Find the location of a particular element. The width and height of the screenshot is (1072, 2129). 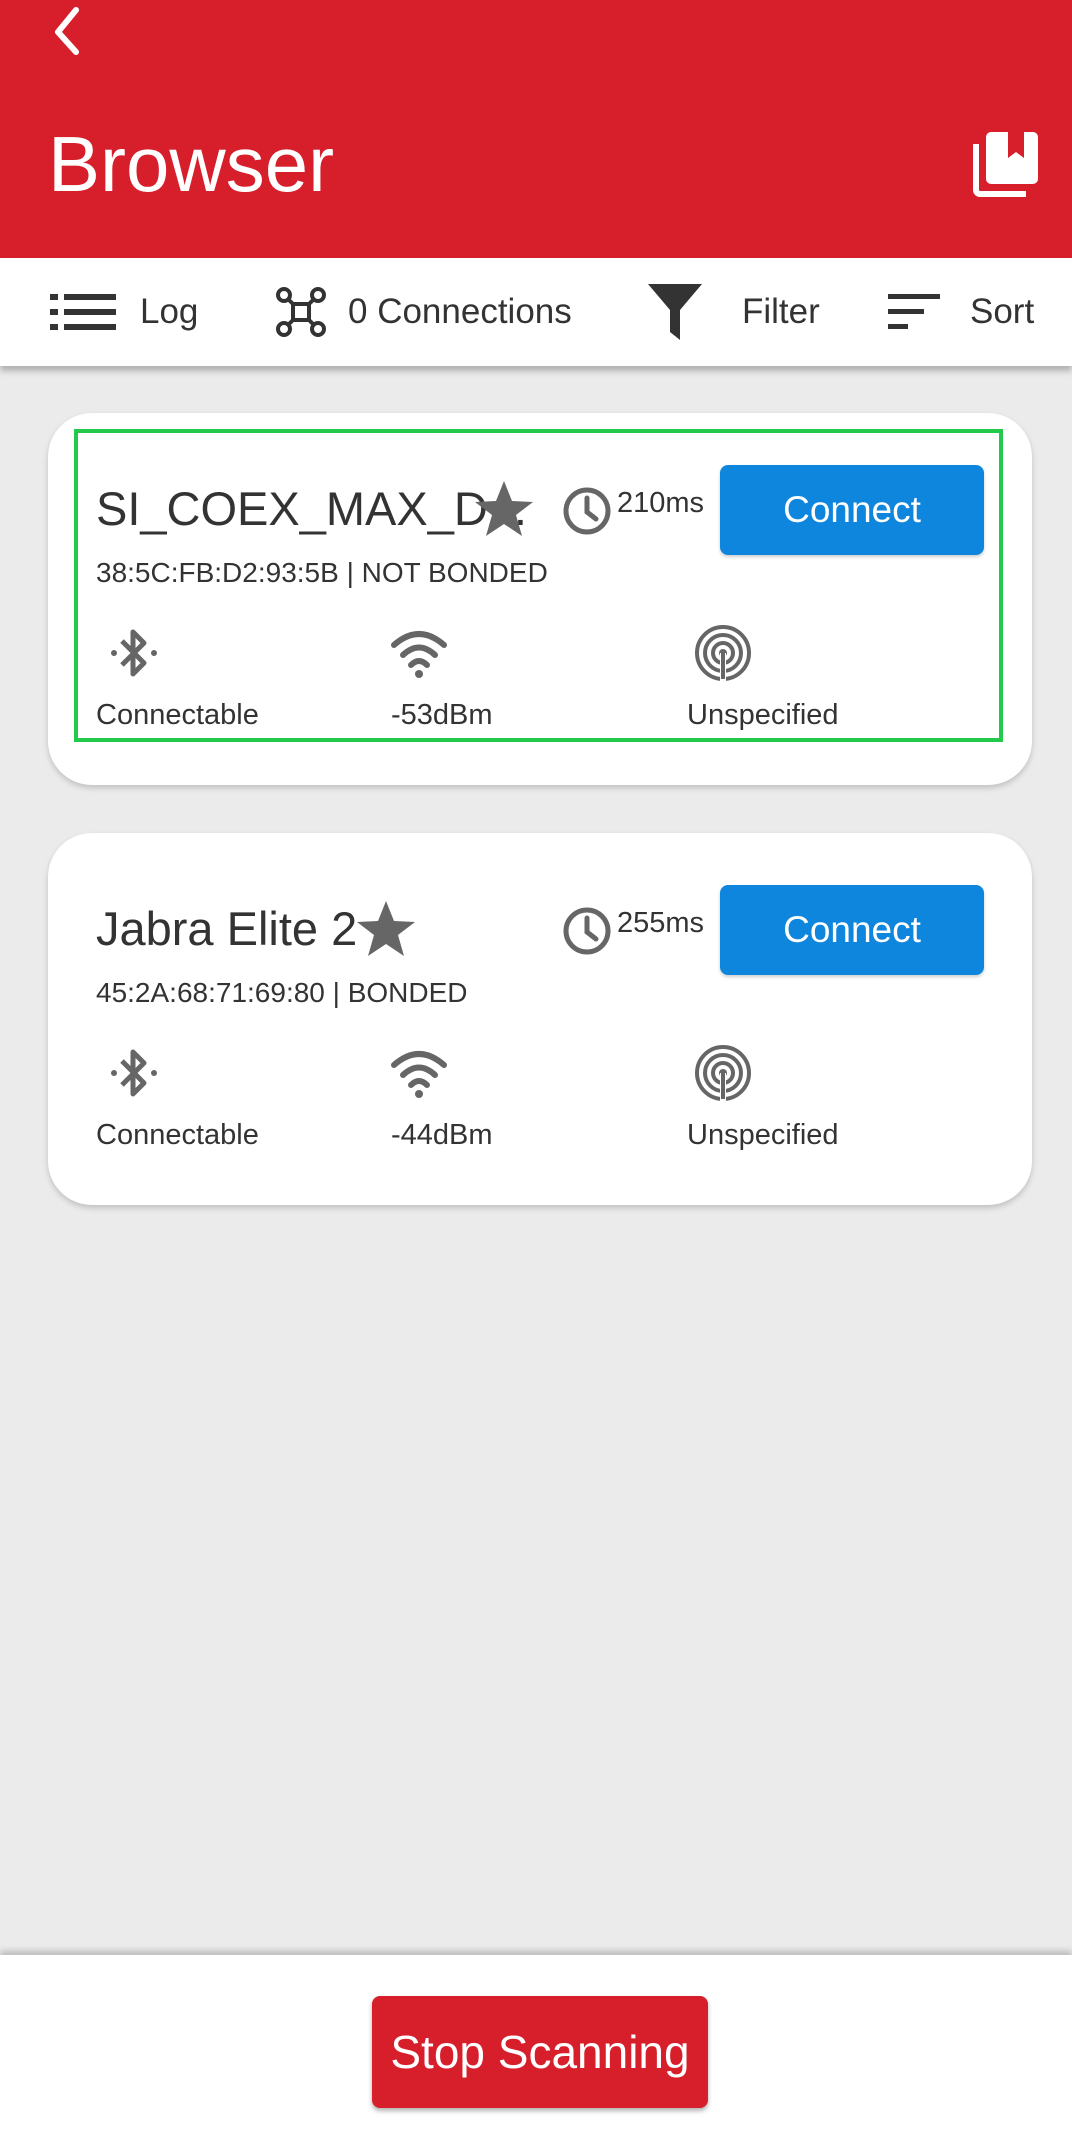

rssi-label: -44dBm is located at coordinates (442, 1135).